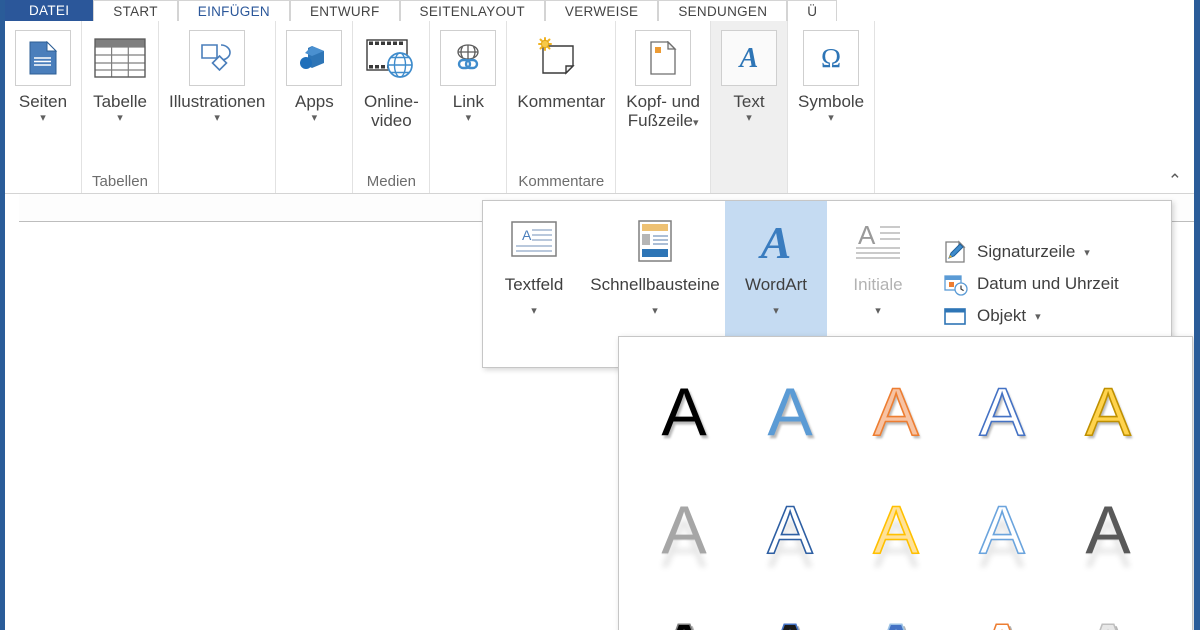  I want to click on menu-item-datum-uhrzeit: Datum und Uhrzeit, so click(1057, 284).